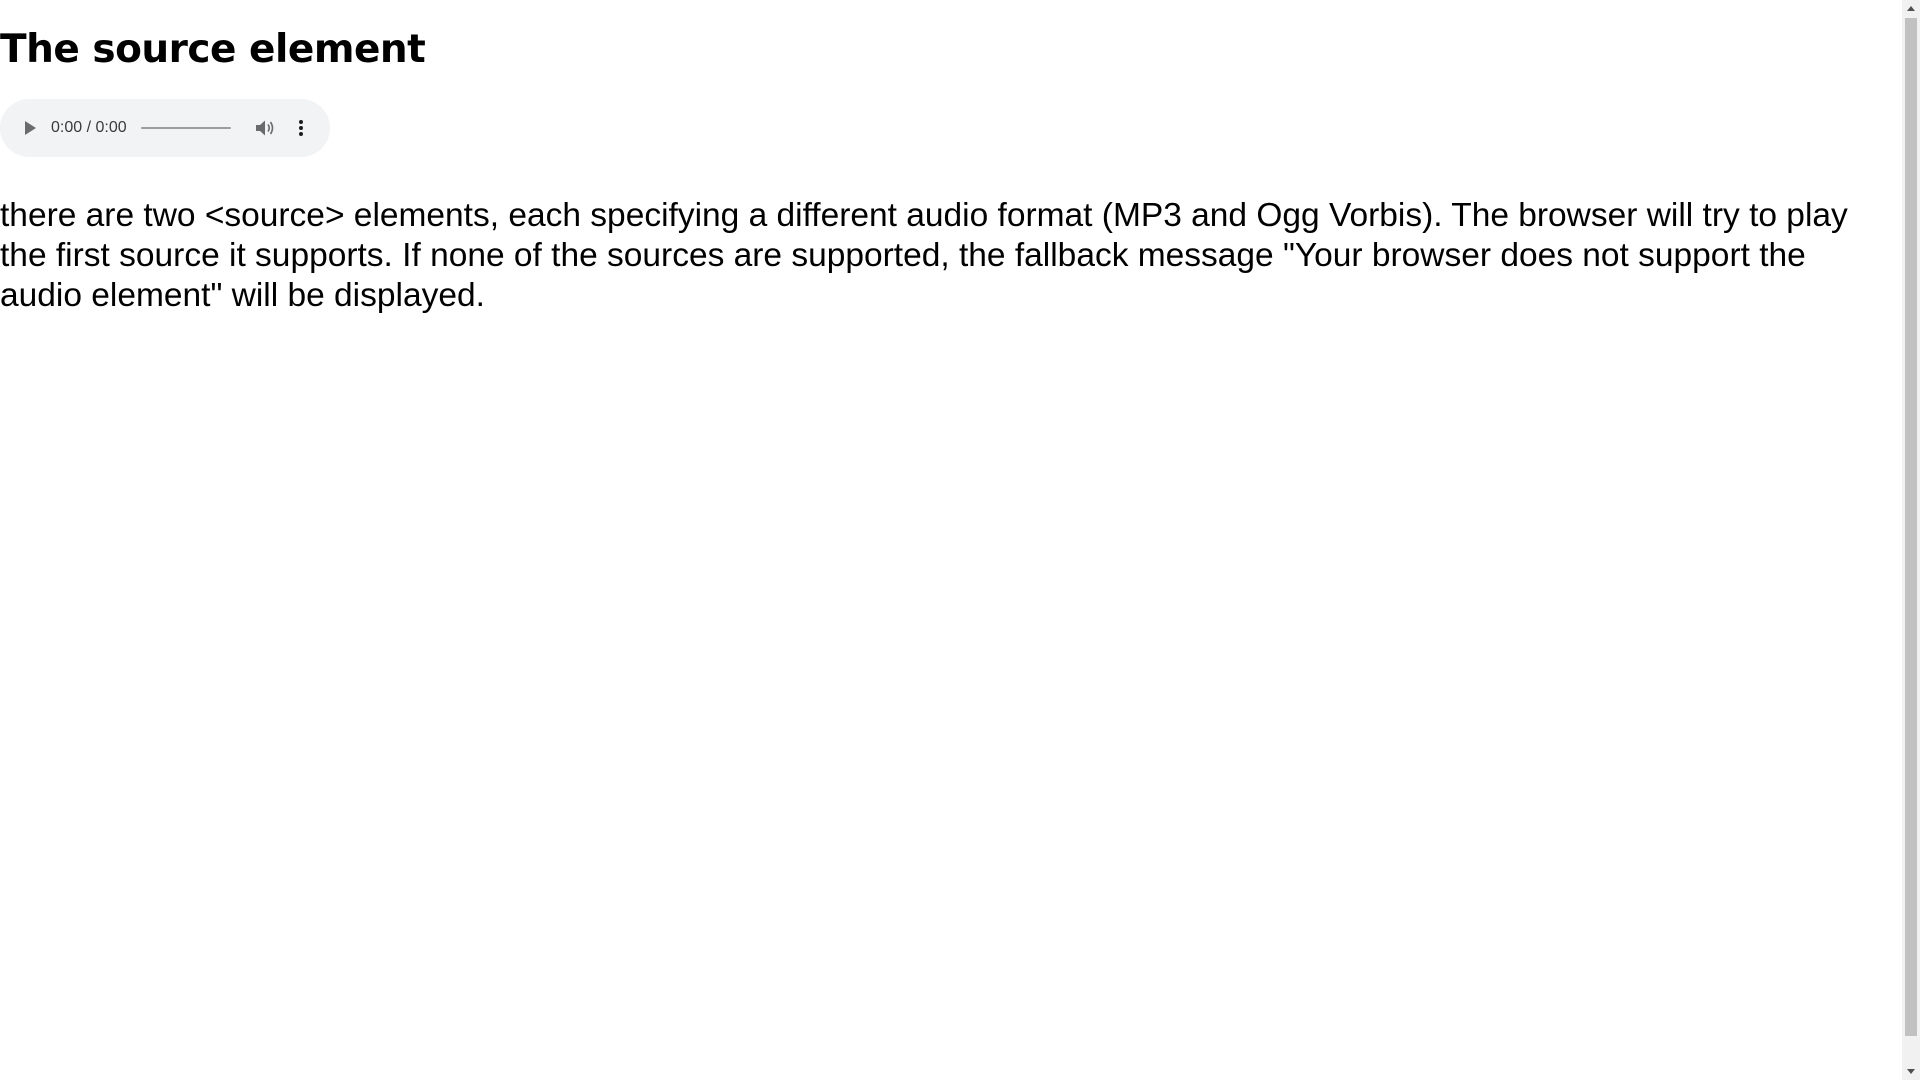 Image resolution: width=1920 pixels, height=1080 pixels. I want to click on progress-slider, so click(186, 128).